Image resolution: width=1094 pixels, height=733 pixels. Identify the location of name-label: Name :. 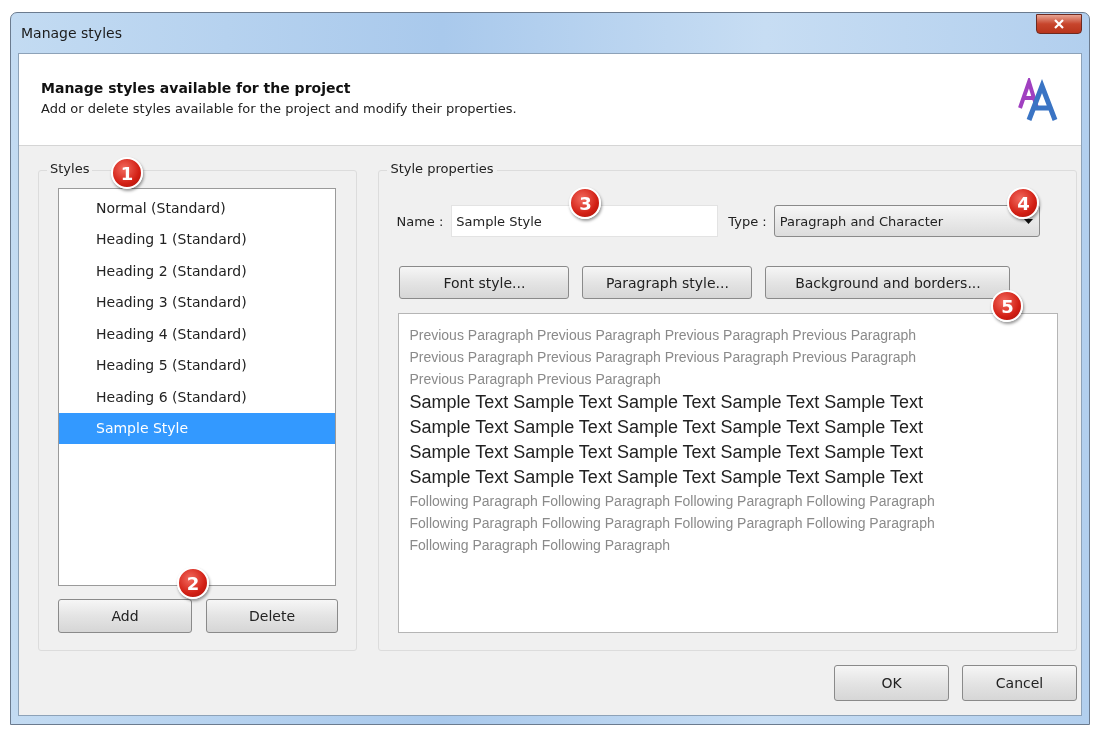
(420, 221).